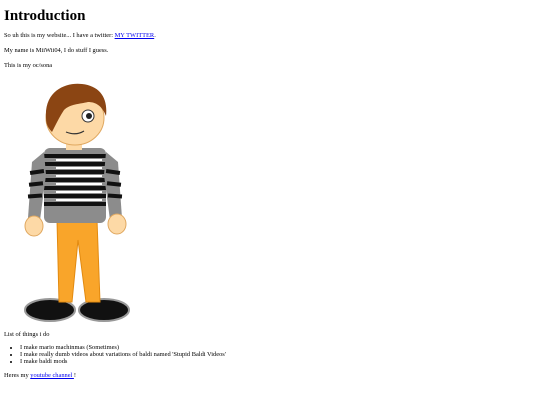  Describe the element at coordinates (56, 50) in the screenshot. I see `name-paragraph: My name is MiiWii04, I do stuff I guess.` at that location.